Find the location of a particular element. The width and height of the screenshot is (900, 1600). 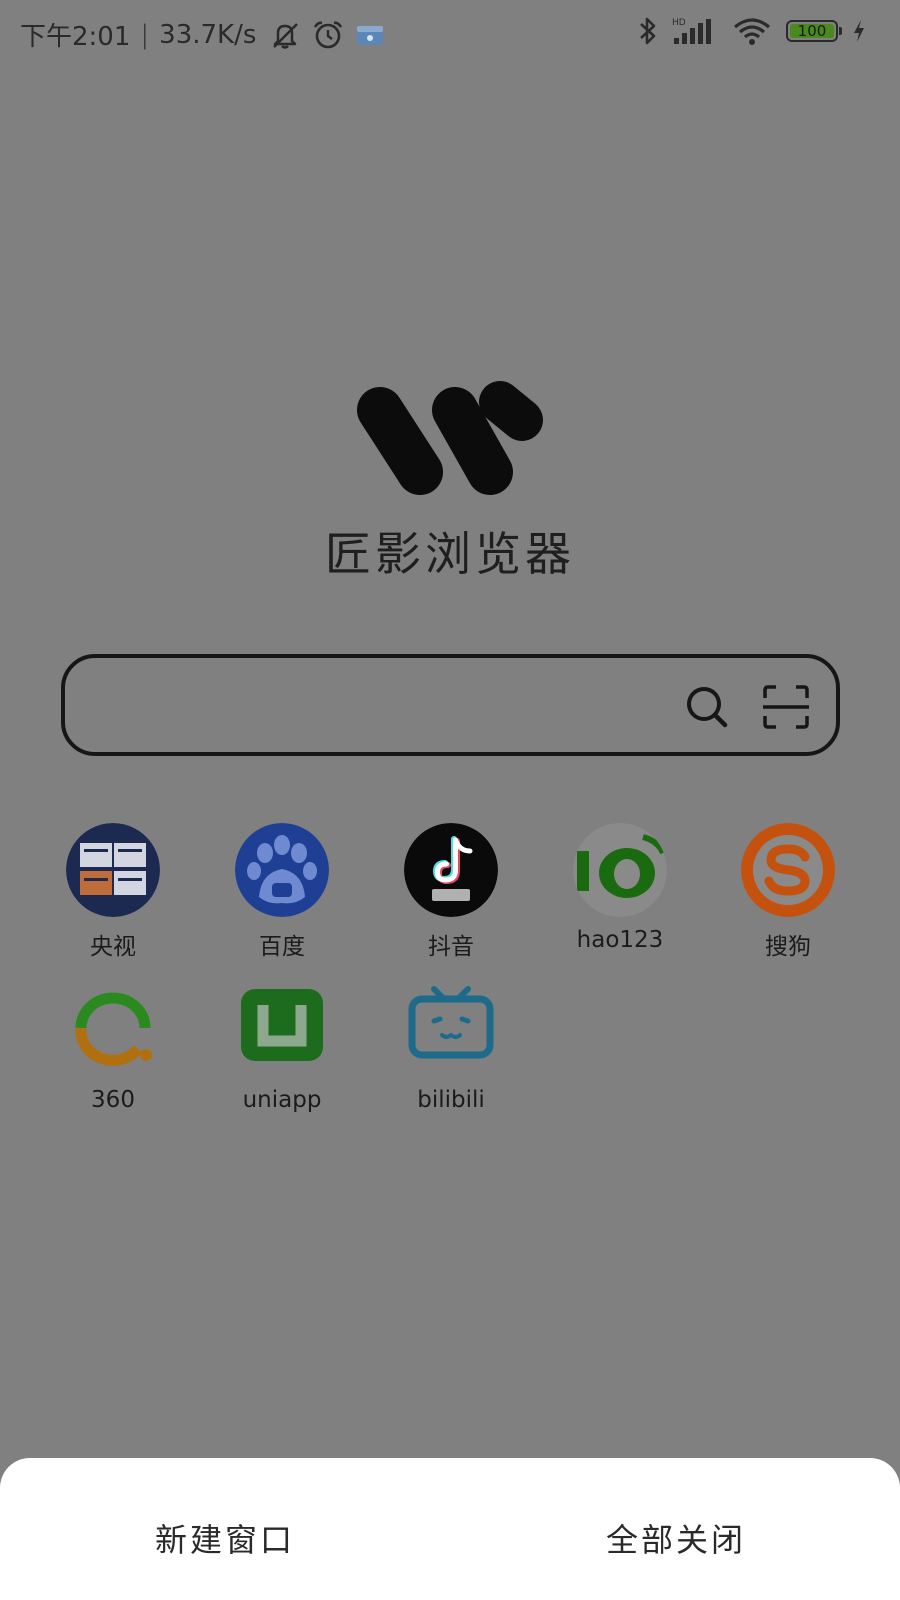

status-left: 下午2:01 | 33.7K/s is located at coordinates (202, 34).